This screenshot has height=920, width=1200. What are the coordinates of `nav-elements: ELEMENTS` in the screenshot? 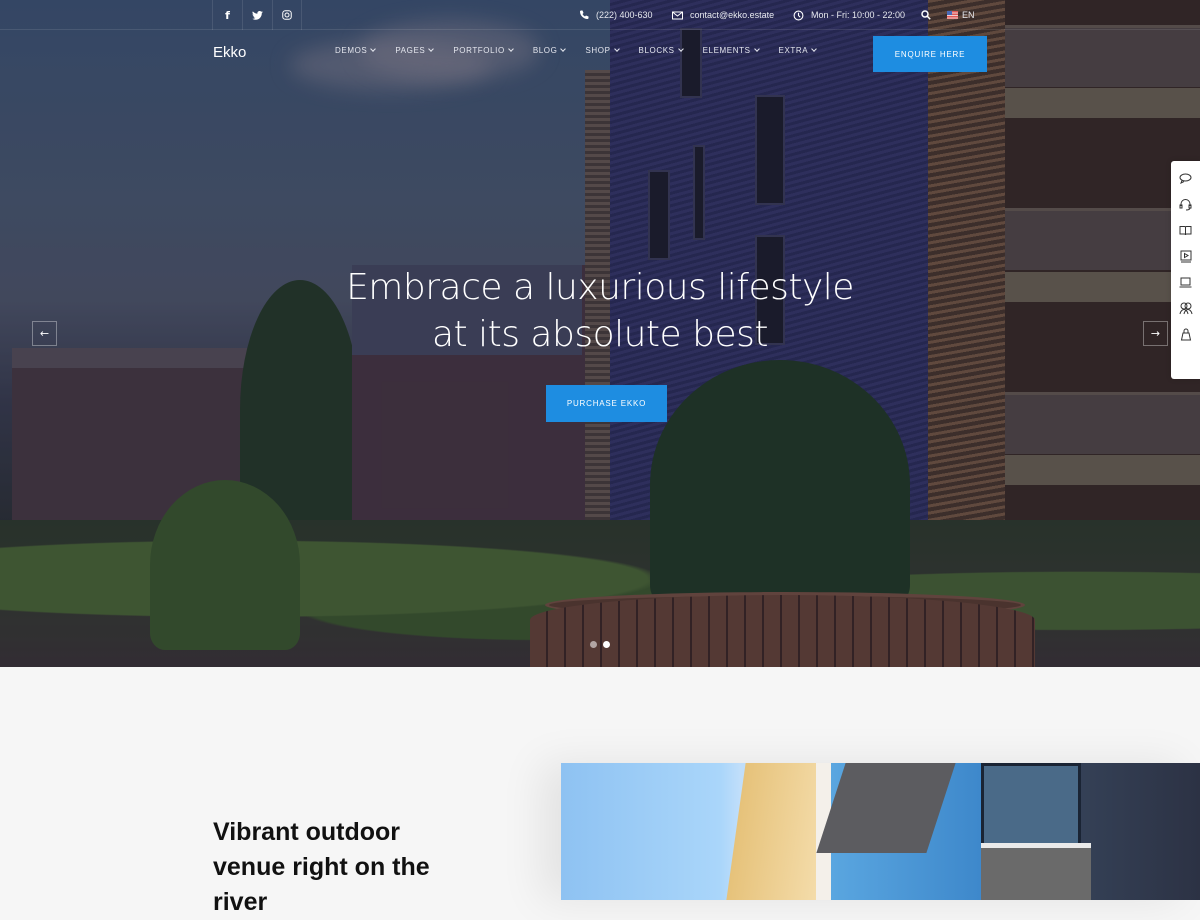 It's located at (731, 50).